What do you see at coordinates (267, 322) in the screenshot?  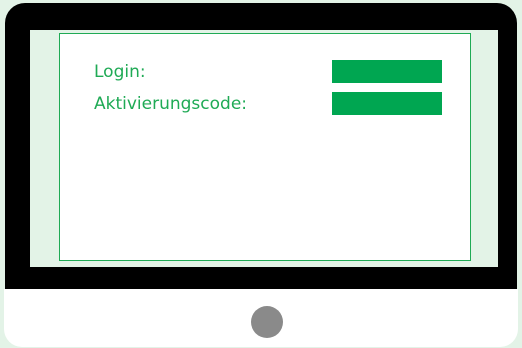 I see `home-button-icon` at bounding box center [267, 322].